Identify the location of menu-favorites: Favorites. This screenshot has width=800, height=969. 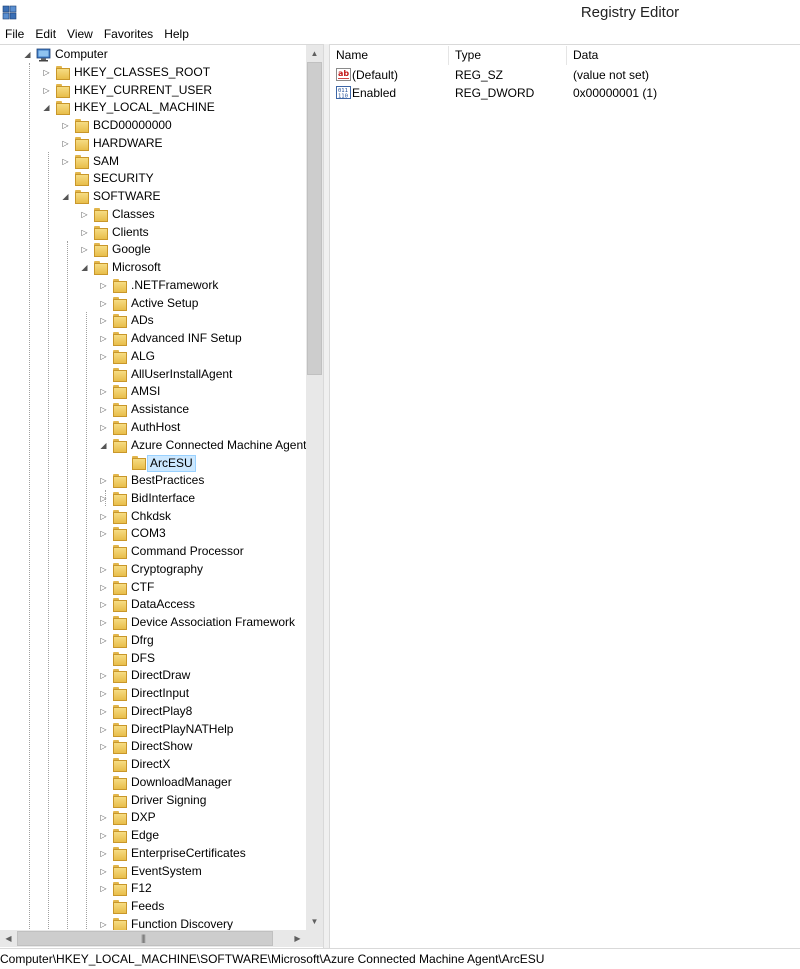
(129, 34).